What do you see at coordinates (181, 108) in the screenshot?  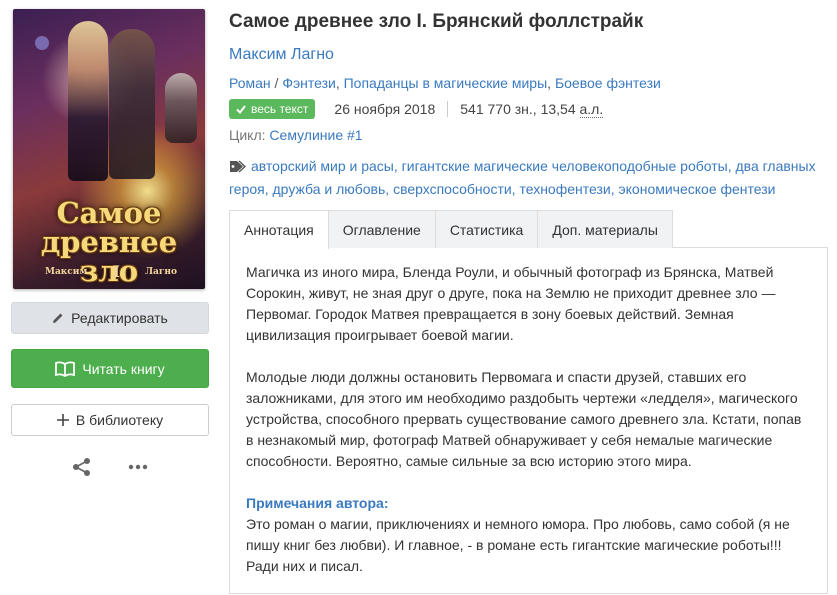 I see `cover-figure-skull` at bounding box center [181, 108].